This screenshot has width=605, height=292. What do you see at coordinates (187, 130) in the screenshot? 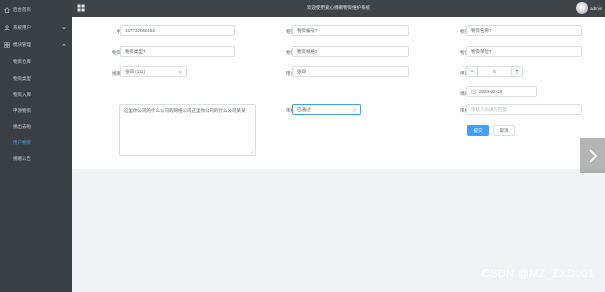
I see `remark-textarea: 这里你公司的什么公司的网络公司这里你公司的什么公司某某` at bounding box center [187, 130].